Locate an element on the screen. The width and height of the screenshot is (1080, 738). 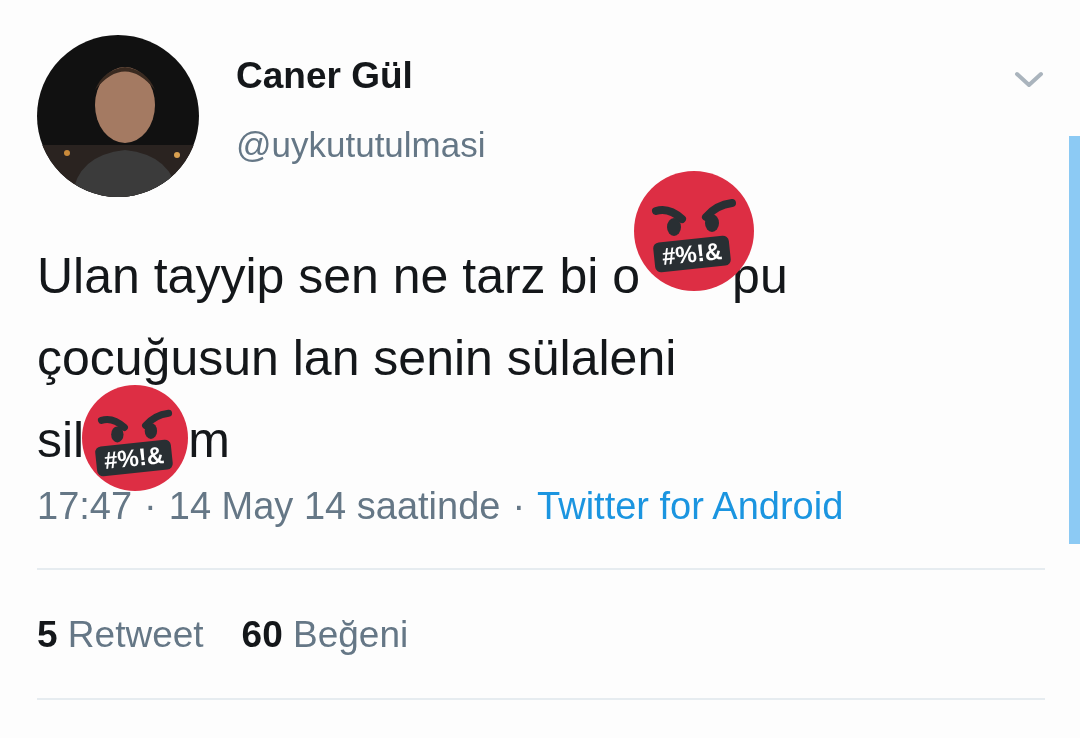
stat-count: 5 Retweet is located at coordinates (120, 635).